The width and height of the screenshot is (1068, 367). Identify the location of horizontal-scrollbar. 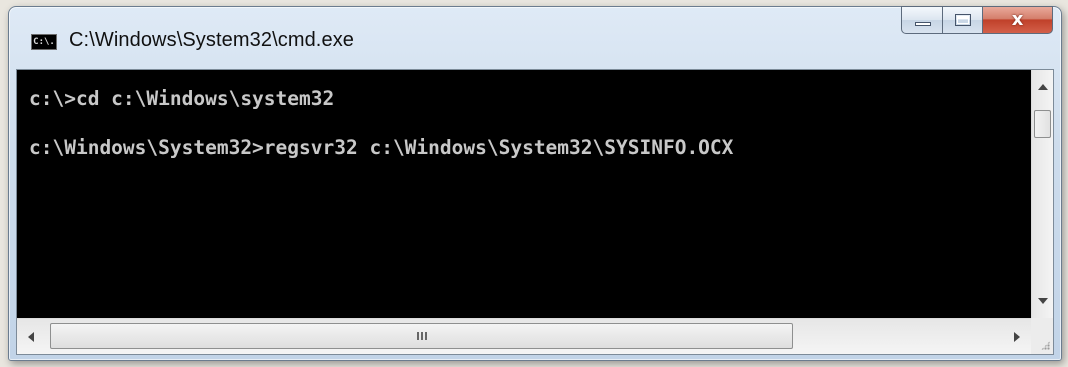
(524, 336).